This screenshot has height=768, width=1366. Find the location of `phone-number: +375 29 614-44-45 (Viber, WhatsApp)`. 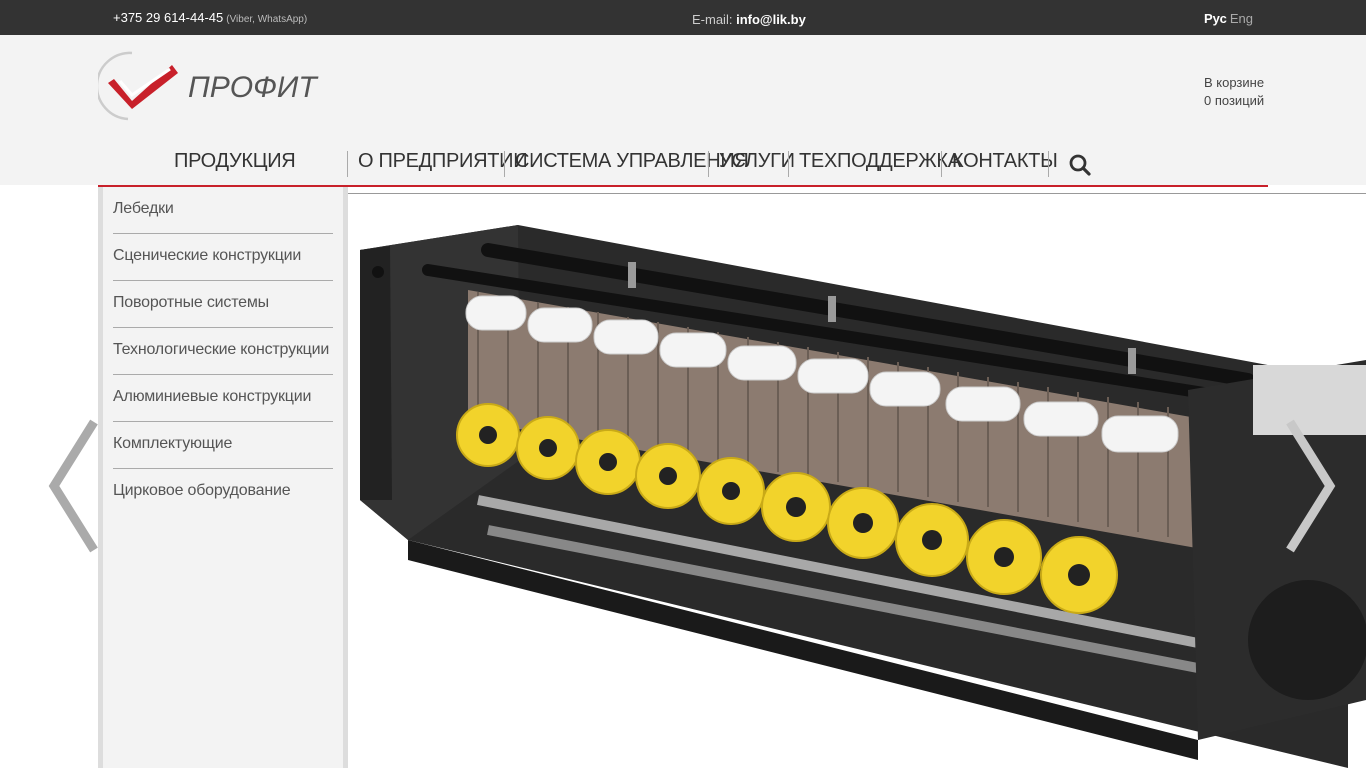

phone-number: +375 29 614-44-45 (Viber, WhatsApp) is located at coordinates (210, 17).